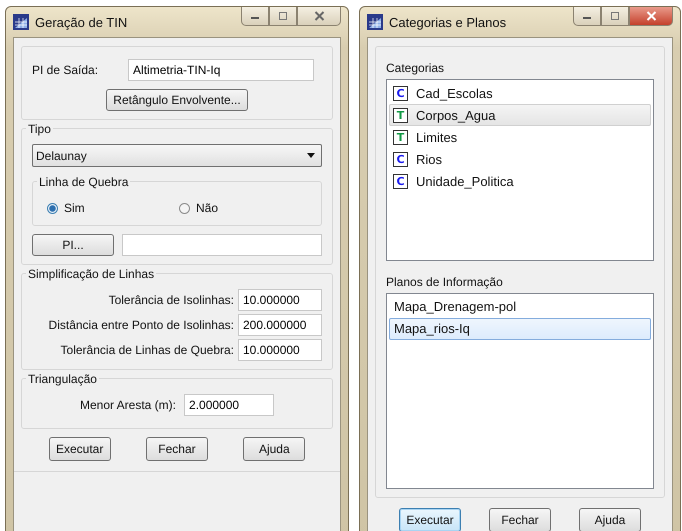 The height and width of the screenshot is (531, 682). What do you see at coordinates (520, 137) in the screenshot?
I see `list-item: T Limites` at bounding box center [520, 137].